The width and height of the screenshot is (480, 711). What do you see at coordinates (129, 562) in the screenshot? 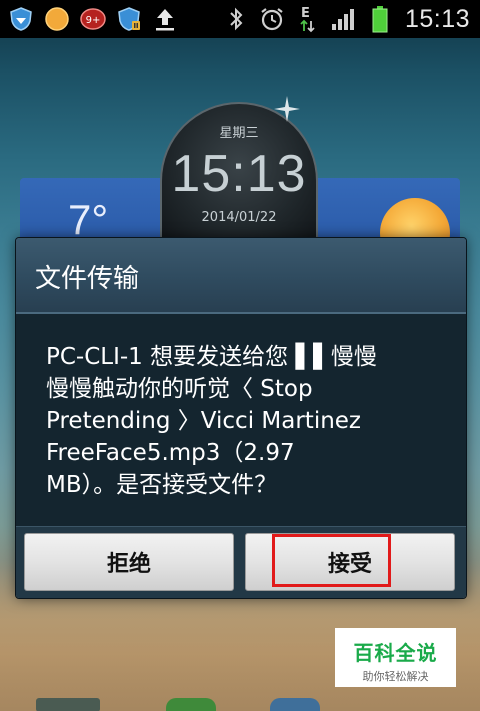
I see `reject-button: 拒绝` at bounding box center [129, 562].